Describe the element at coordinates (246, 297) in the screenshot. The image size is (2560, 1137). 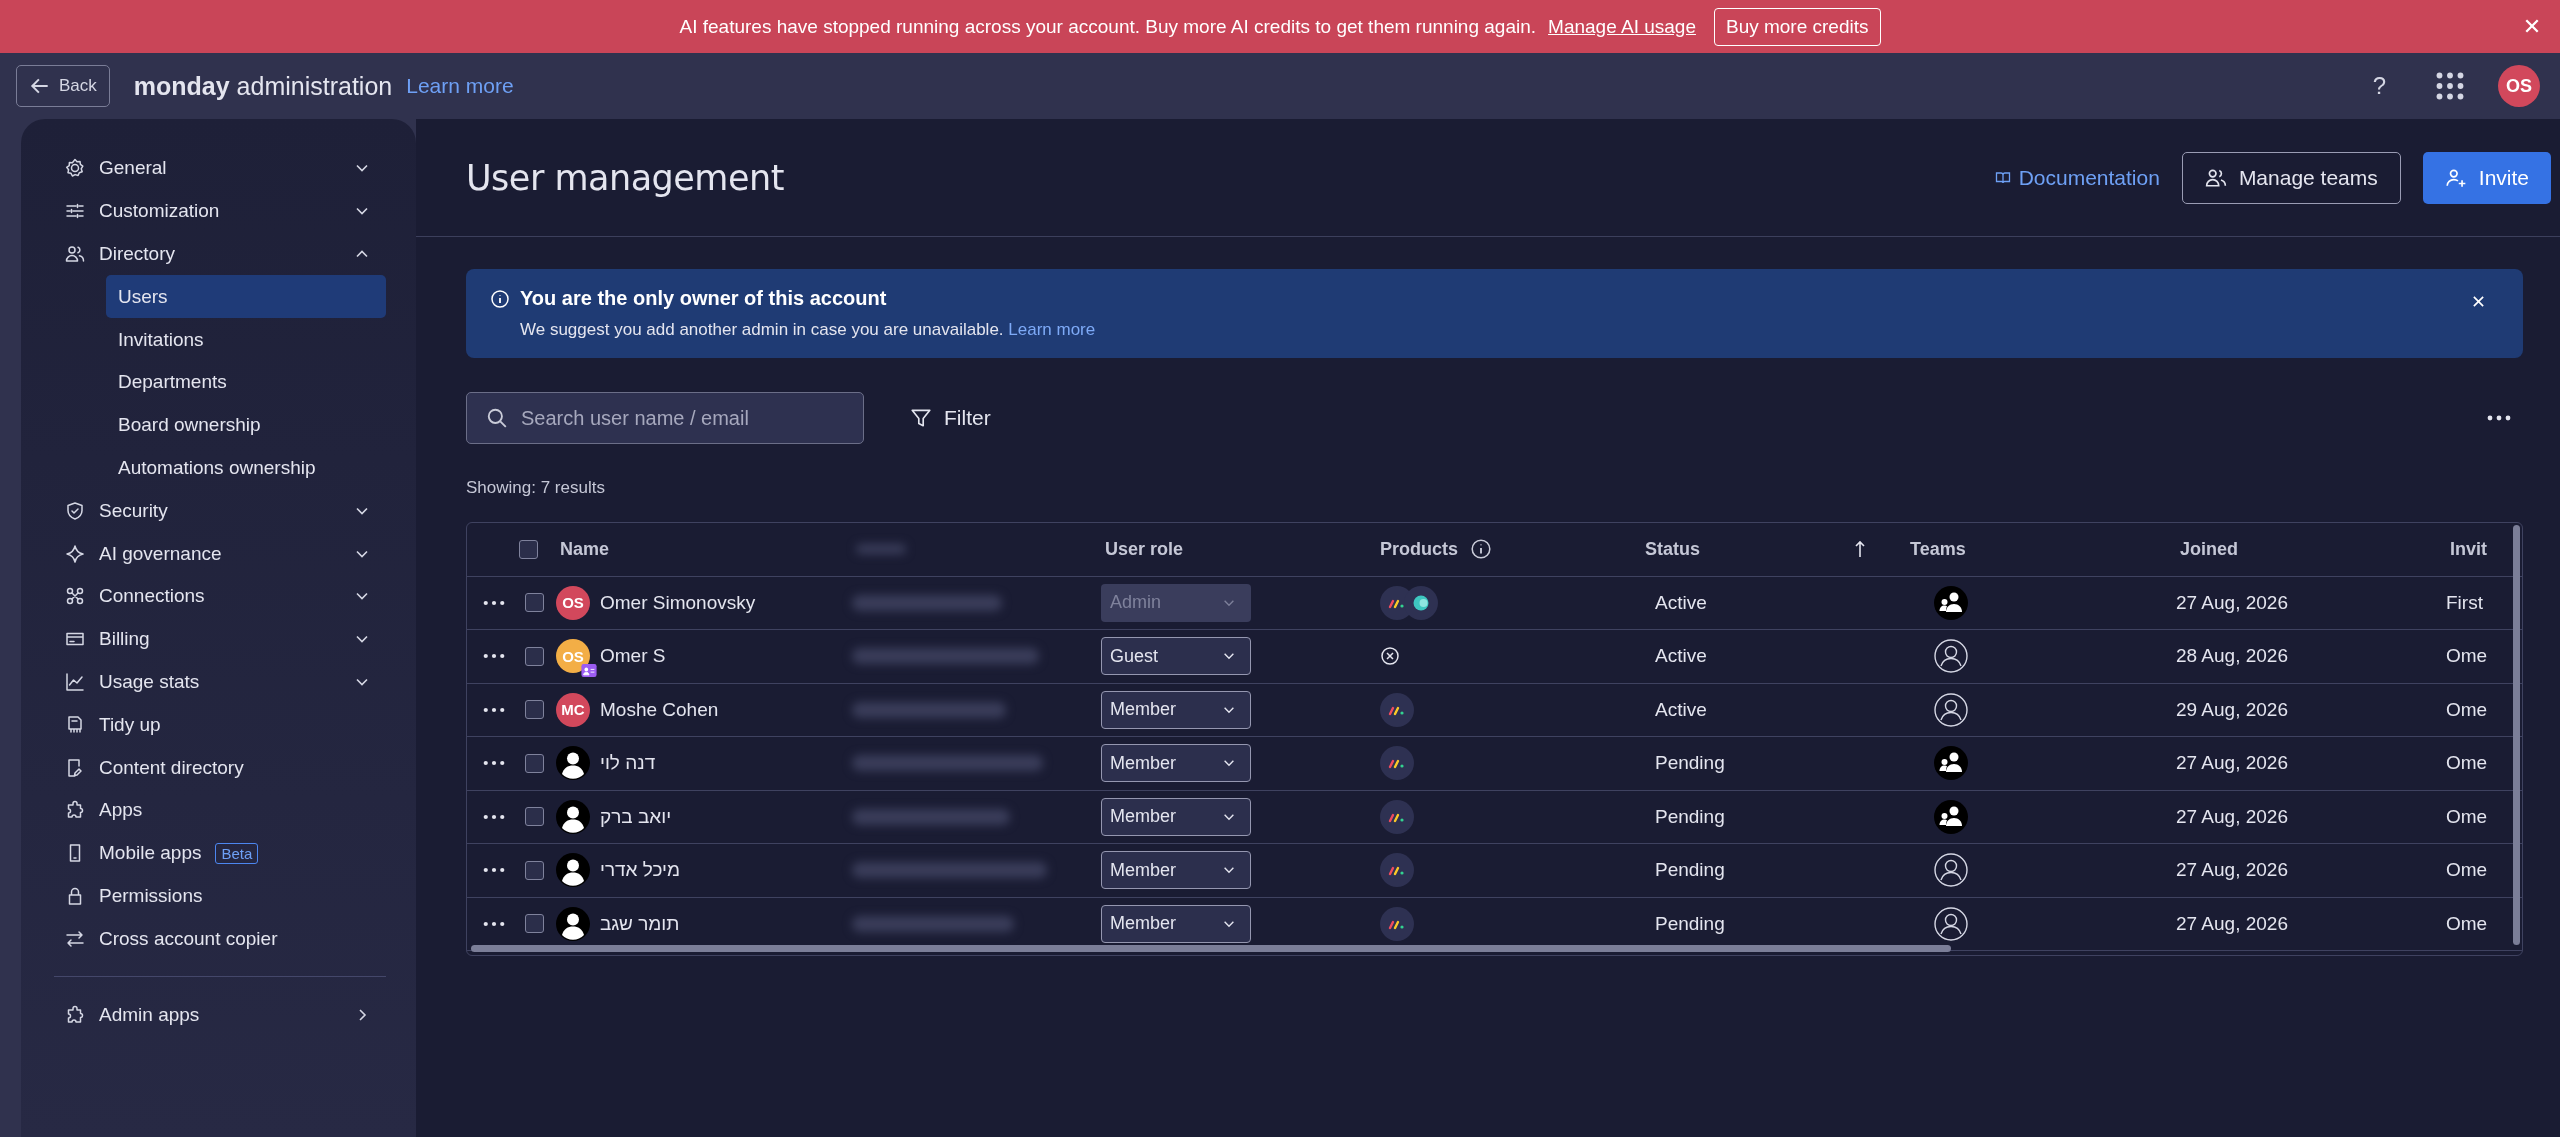
I see `sidebar-subitem: Users` at that location.